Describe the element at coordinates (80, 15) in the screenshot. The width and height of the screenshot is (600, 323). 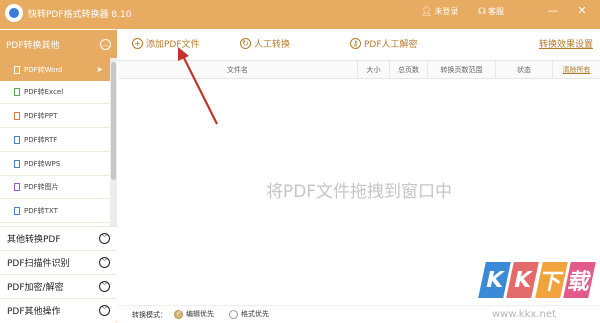
I see `app-title: 快转PDF格式转换器 8.10` at that location.